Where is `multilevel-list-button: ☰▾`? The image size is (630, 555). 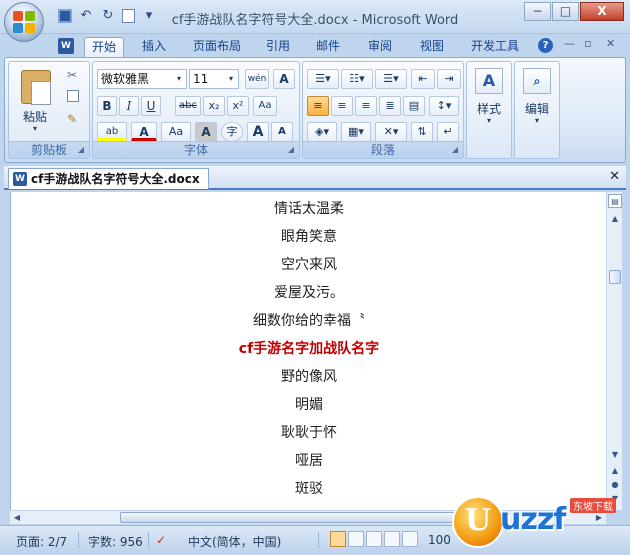
multilevel-list-button: ☰▾ is located at coordinates (391, 79).